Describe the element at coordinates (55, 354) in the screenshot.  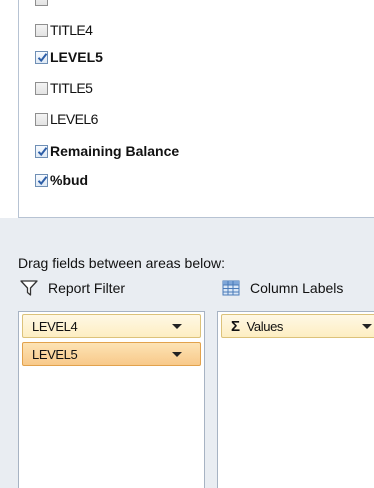
I see `field-pill-label: LEVEL5` at that location.